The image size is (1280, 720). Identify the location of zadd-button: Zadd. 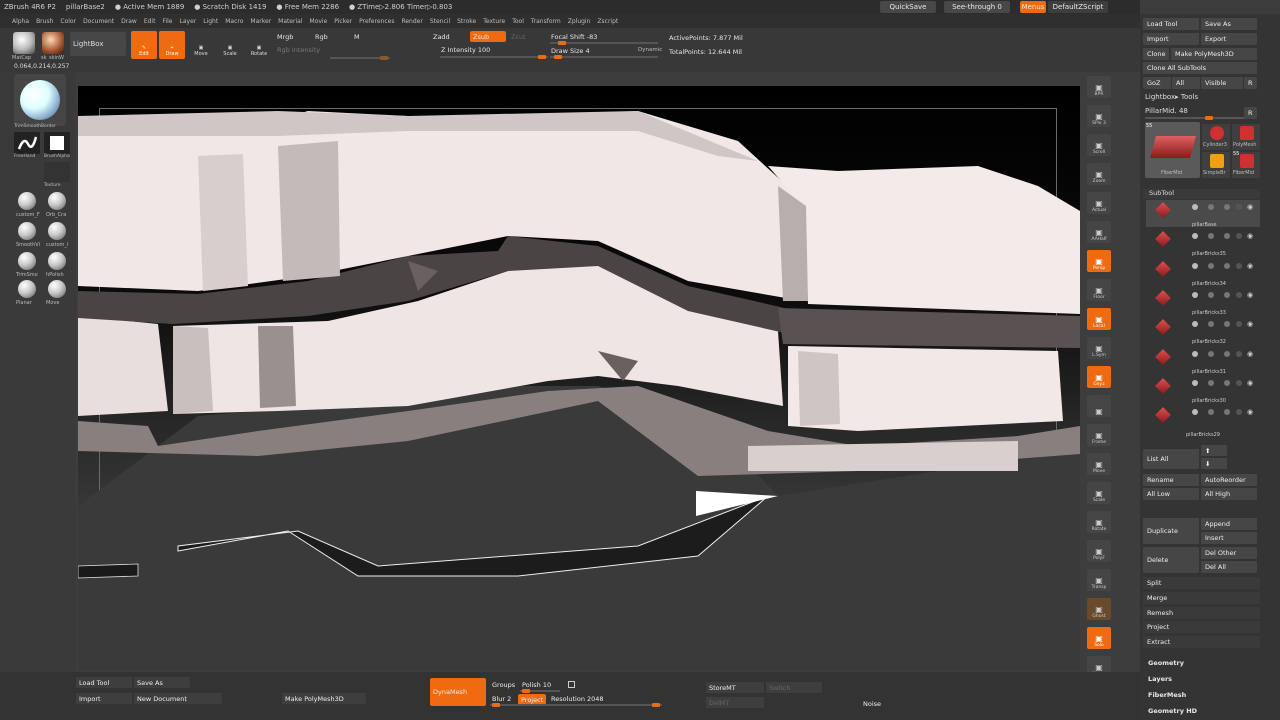
(448, 36).